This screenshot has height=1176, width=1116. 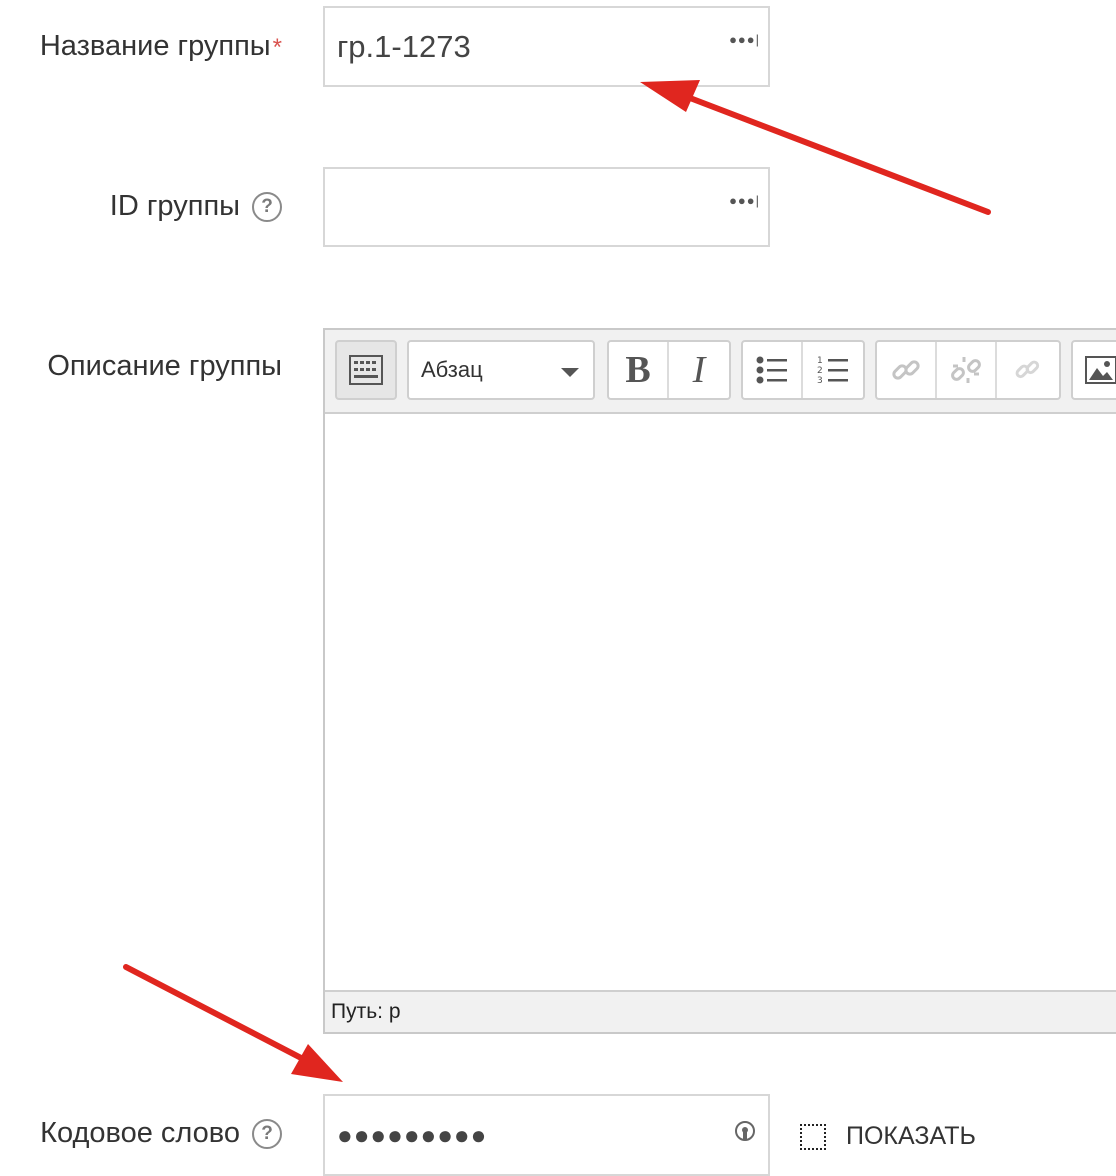 I want to click on paragraph-format-select: Абзац, so click(x=501, y=370).